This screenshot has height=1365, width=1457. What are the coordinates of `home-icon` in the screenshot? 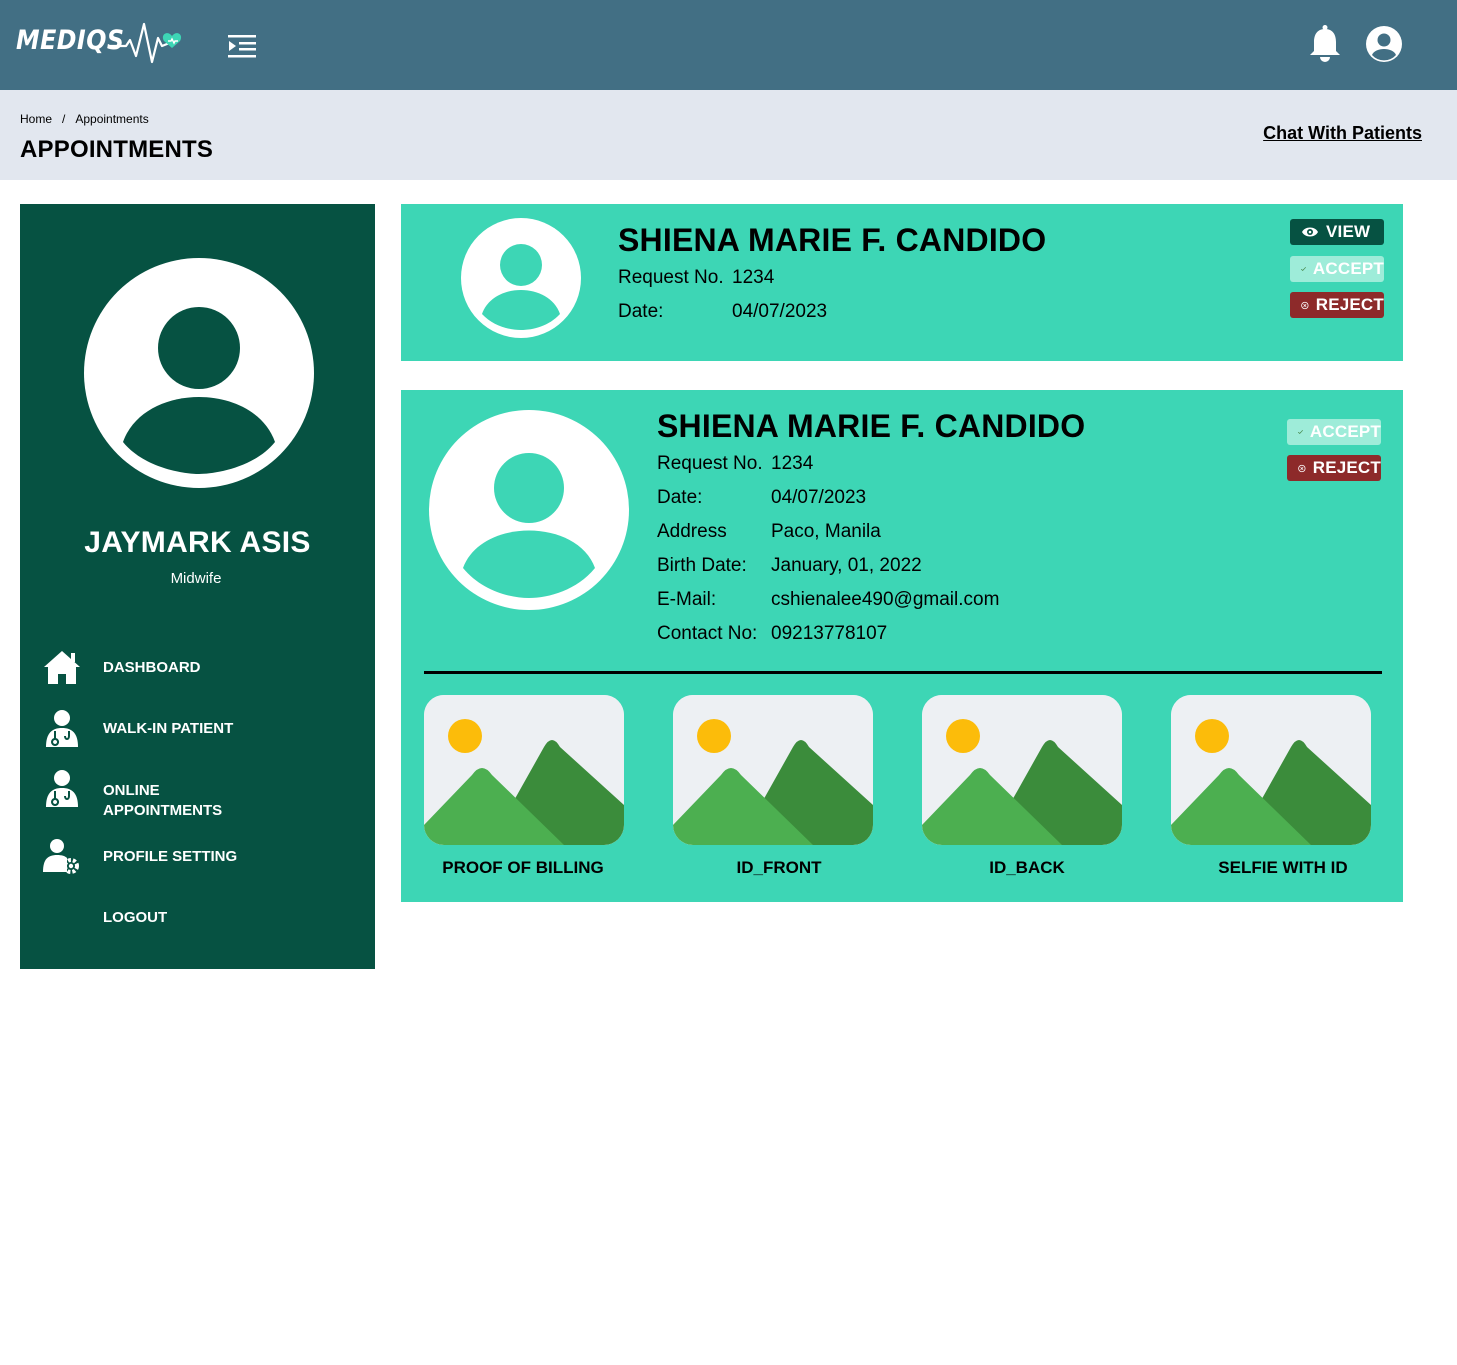 It's located at (62, 667).